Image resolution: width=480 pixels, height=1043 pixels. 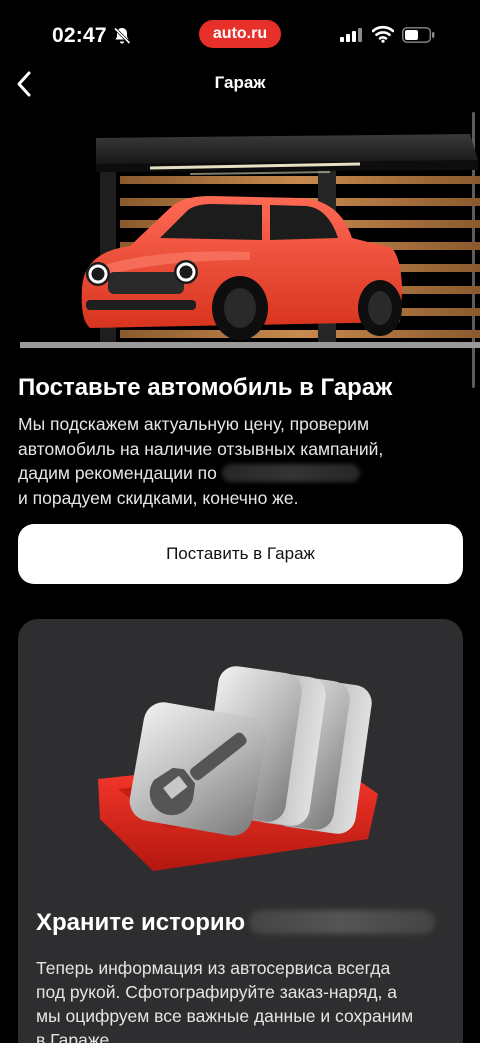 What do you see at coordinates (240, 34) in the screenshot?
I see `auto-ru-logo: auto.ru` at bounding box center [240, 34].